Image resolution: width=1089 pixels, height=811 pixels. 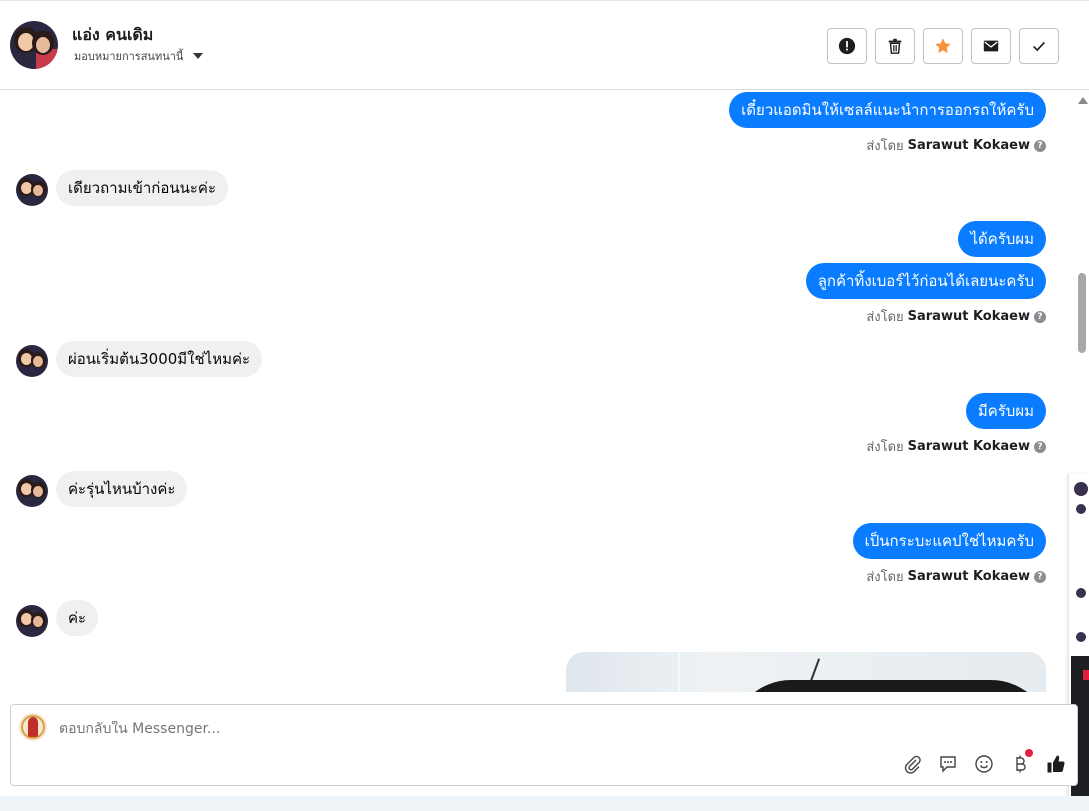 I want to click on reply-input, so click(x=359, y=729).